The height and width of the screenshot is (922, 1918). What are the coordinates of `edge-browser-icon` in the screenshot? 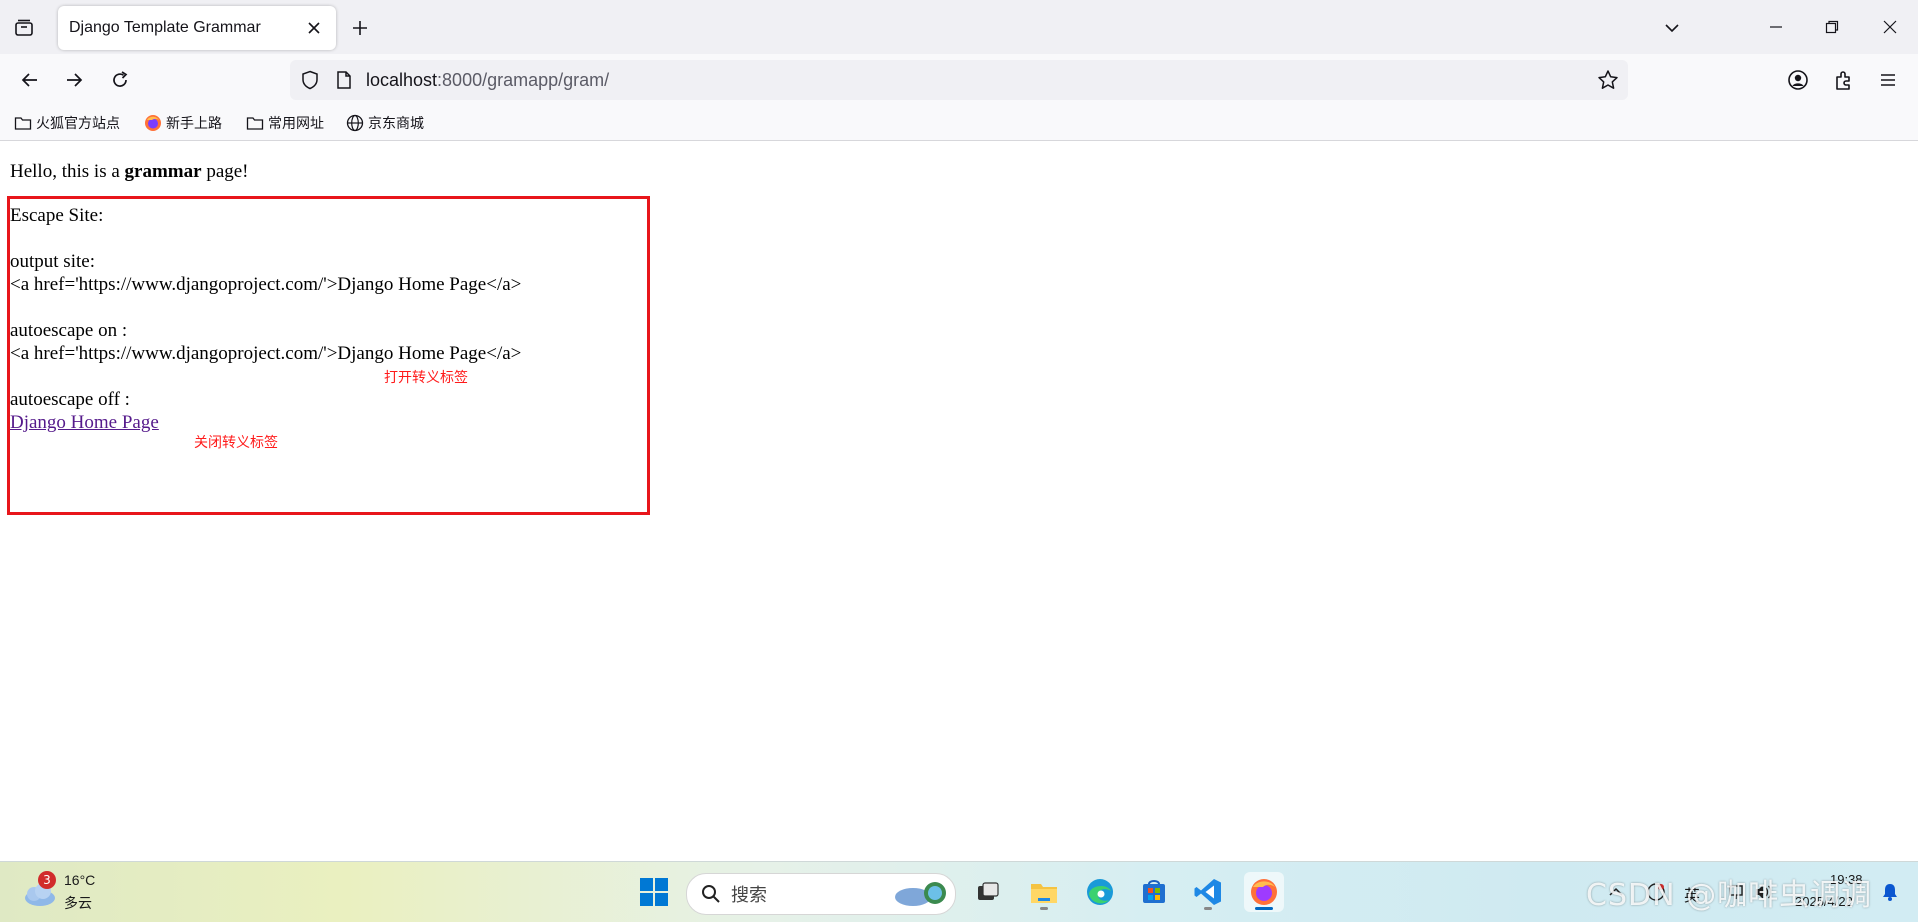 It's located at (1100, 892).